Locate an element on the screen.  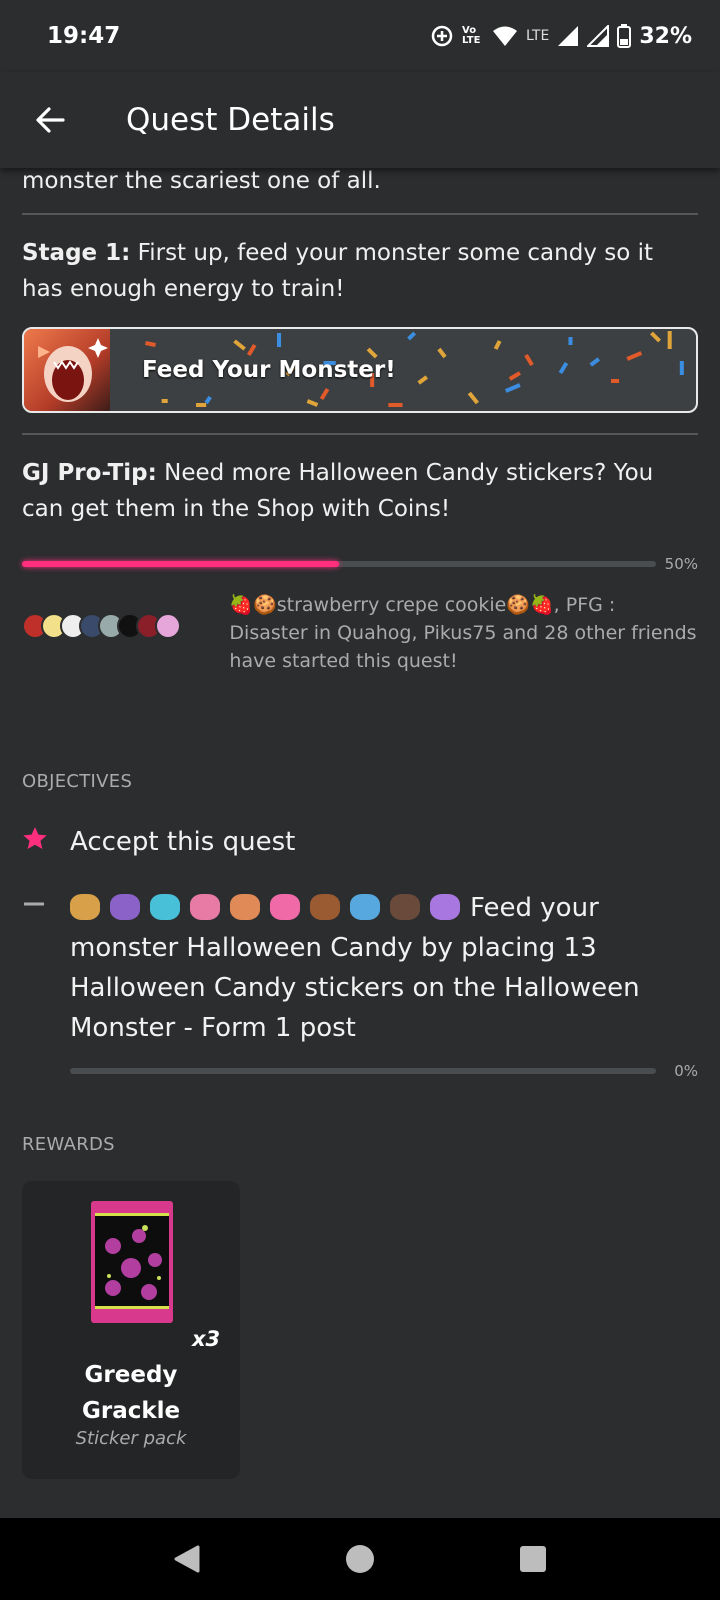
quest-progress-percent: 50% is located at coordinates (681, 564).